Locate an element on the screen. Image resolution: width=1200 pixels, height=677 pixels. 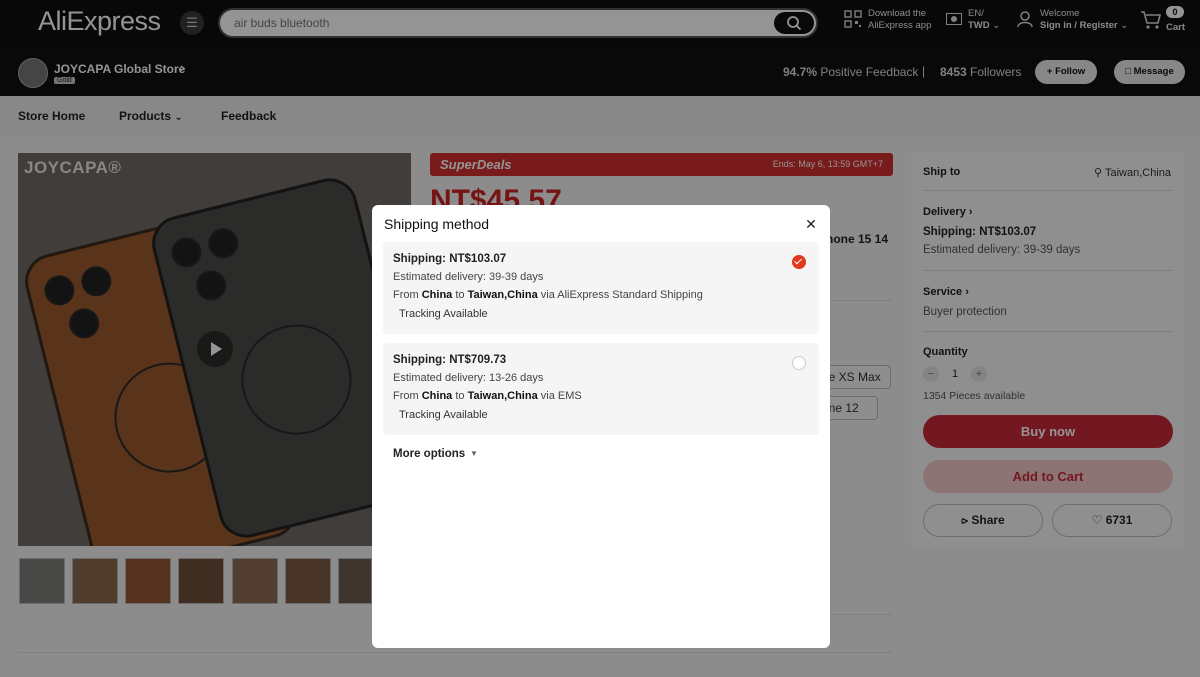
more-options-toggle: More options is located at coordinates (429, 454).